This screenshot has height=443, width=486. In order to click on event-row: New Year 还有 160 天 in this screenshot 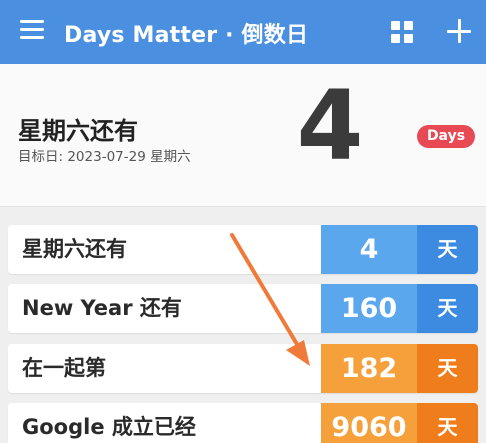, I will do `click(243, 308)`.